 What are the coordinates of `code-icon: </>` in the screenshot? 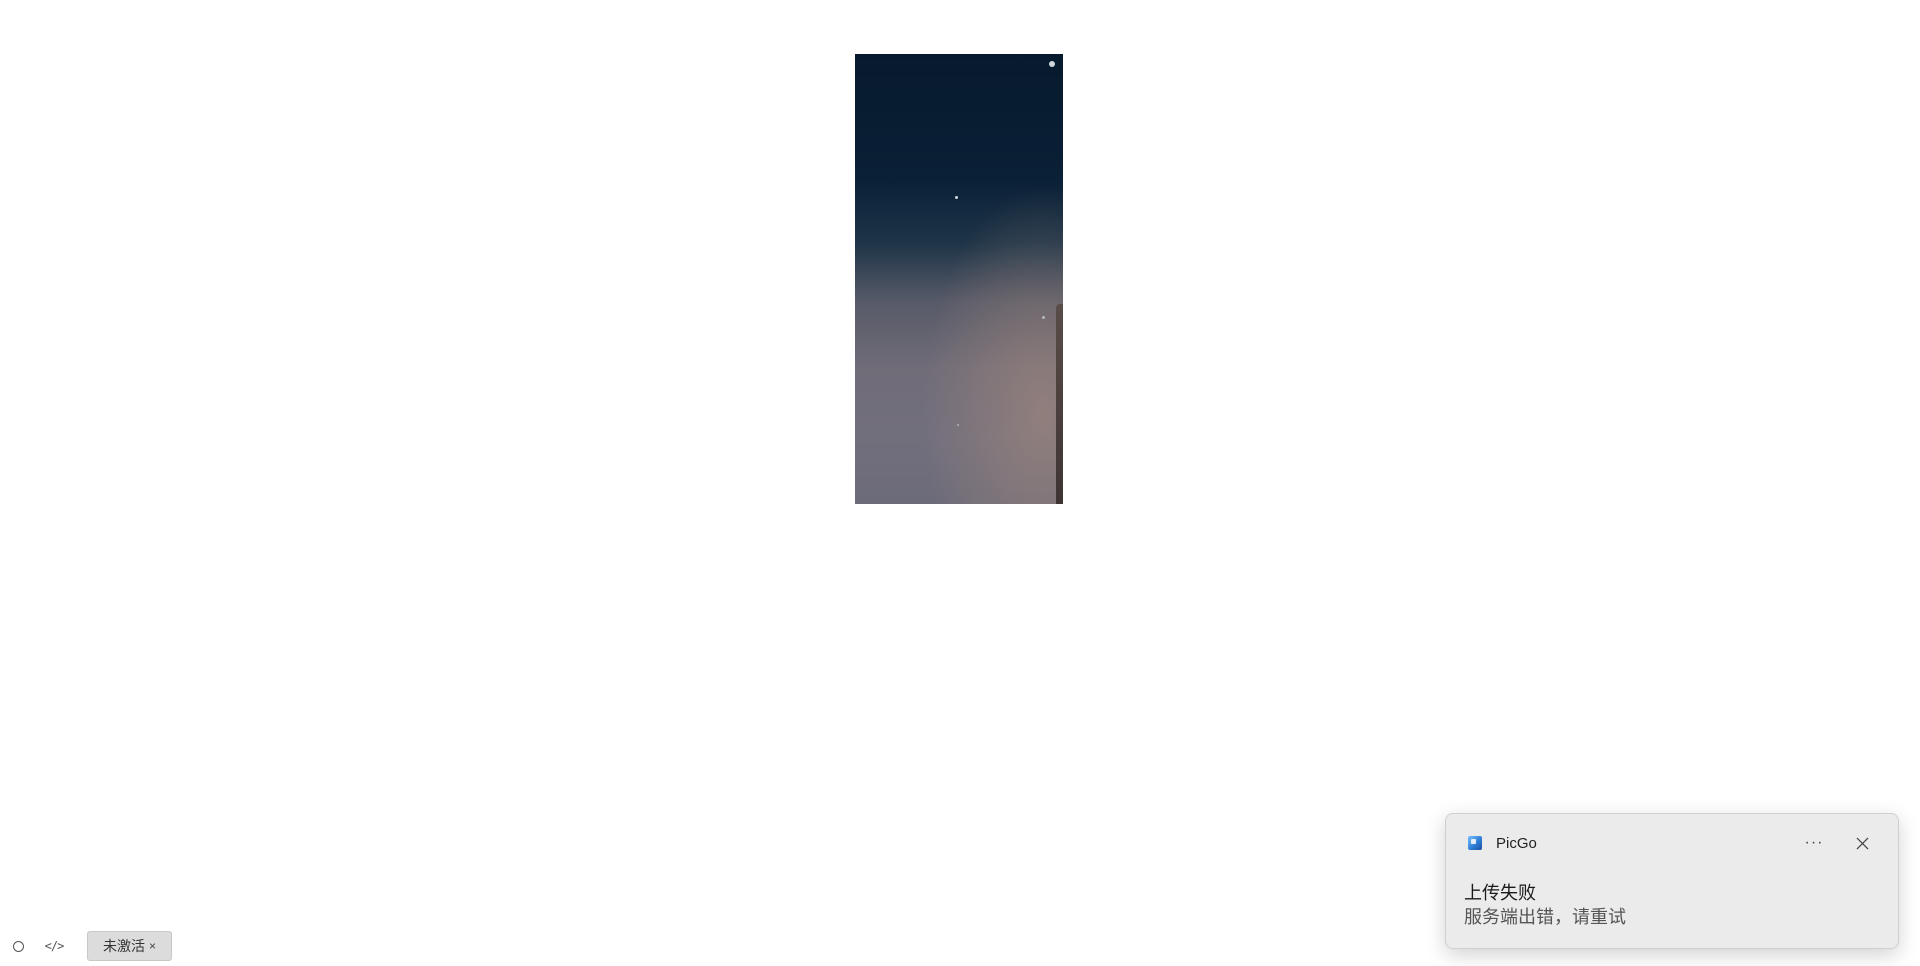 It's located at (54, 946).